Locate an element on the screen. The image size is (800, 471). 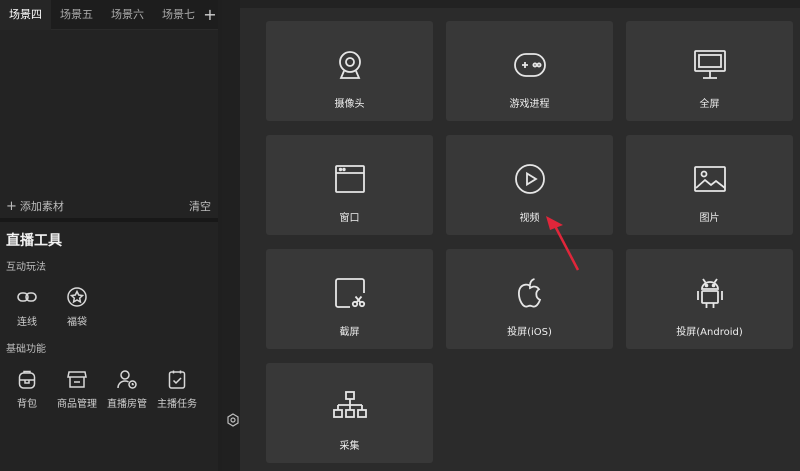
add-scene-button: + is located at coordinates (210, 14).